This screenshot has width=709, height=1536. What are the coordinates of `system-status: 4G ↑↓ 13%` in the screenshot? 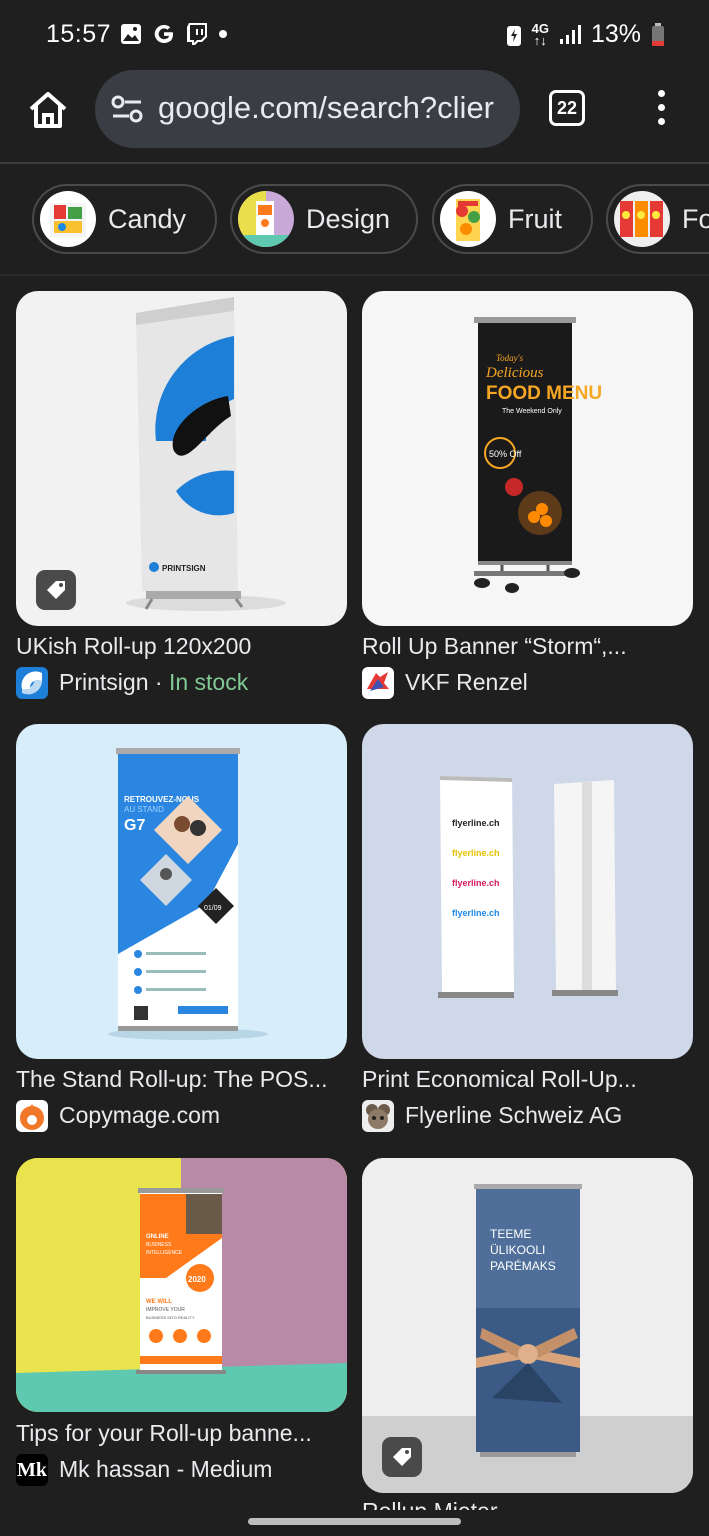 It's located at (585, 34).